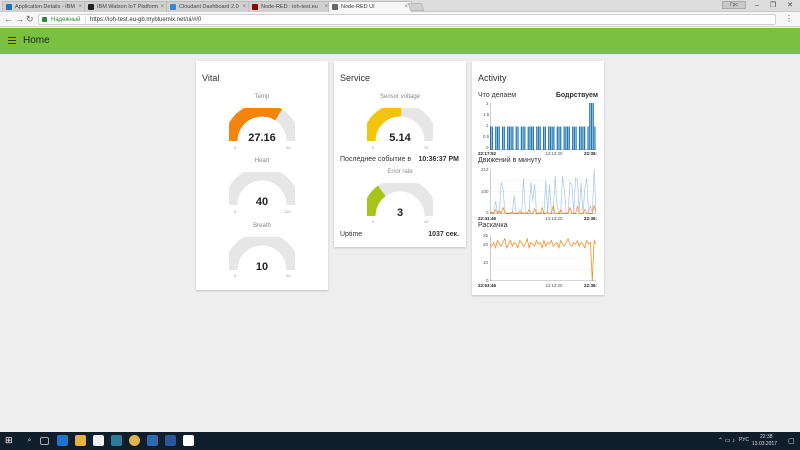 The width and height of the screenshot is (800, 450). Describe the element at coordinates (262, 202) in the screenshot. I see `gauge-value-heart: 40` at that location.